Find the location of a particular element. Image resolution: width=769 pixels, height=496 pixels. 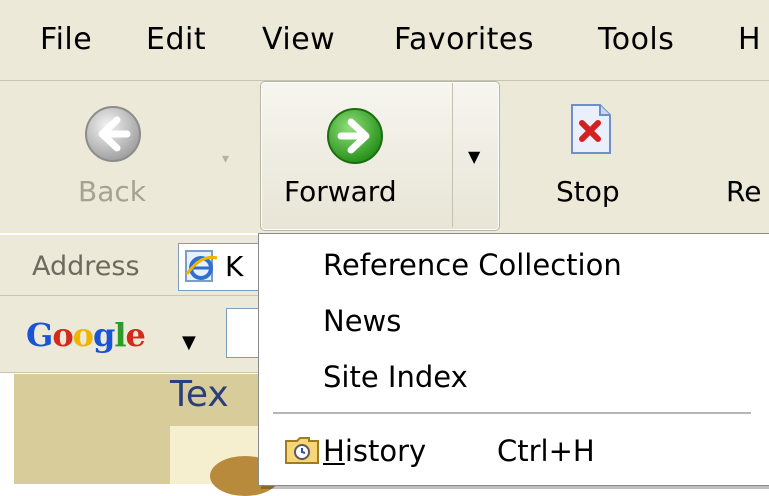

back-label: Back is located at coordinates (112, 191).